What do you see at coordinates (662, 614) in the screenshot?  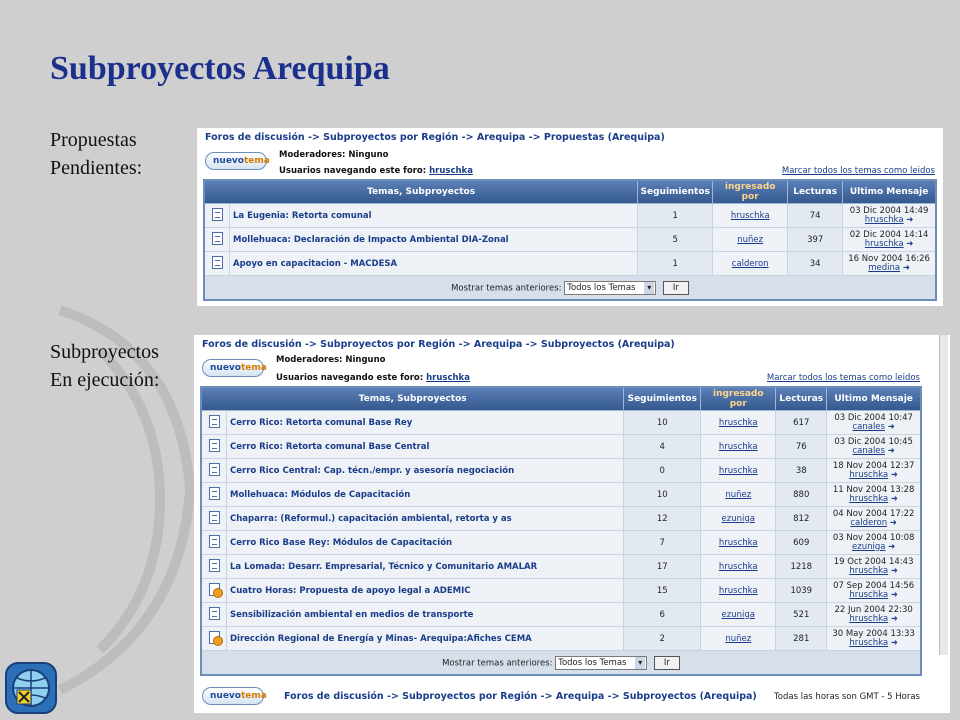 I see `follow-count: 6` at bounding box center [662, 614].